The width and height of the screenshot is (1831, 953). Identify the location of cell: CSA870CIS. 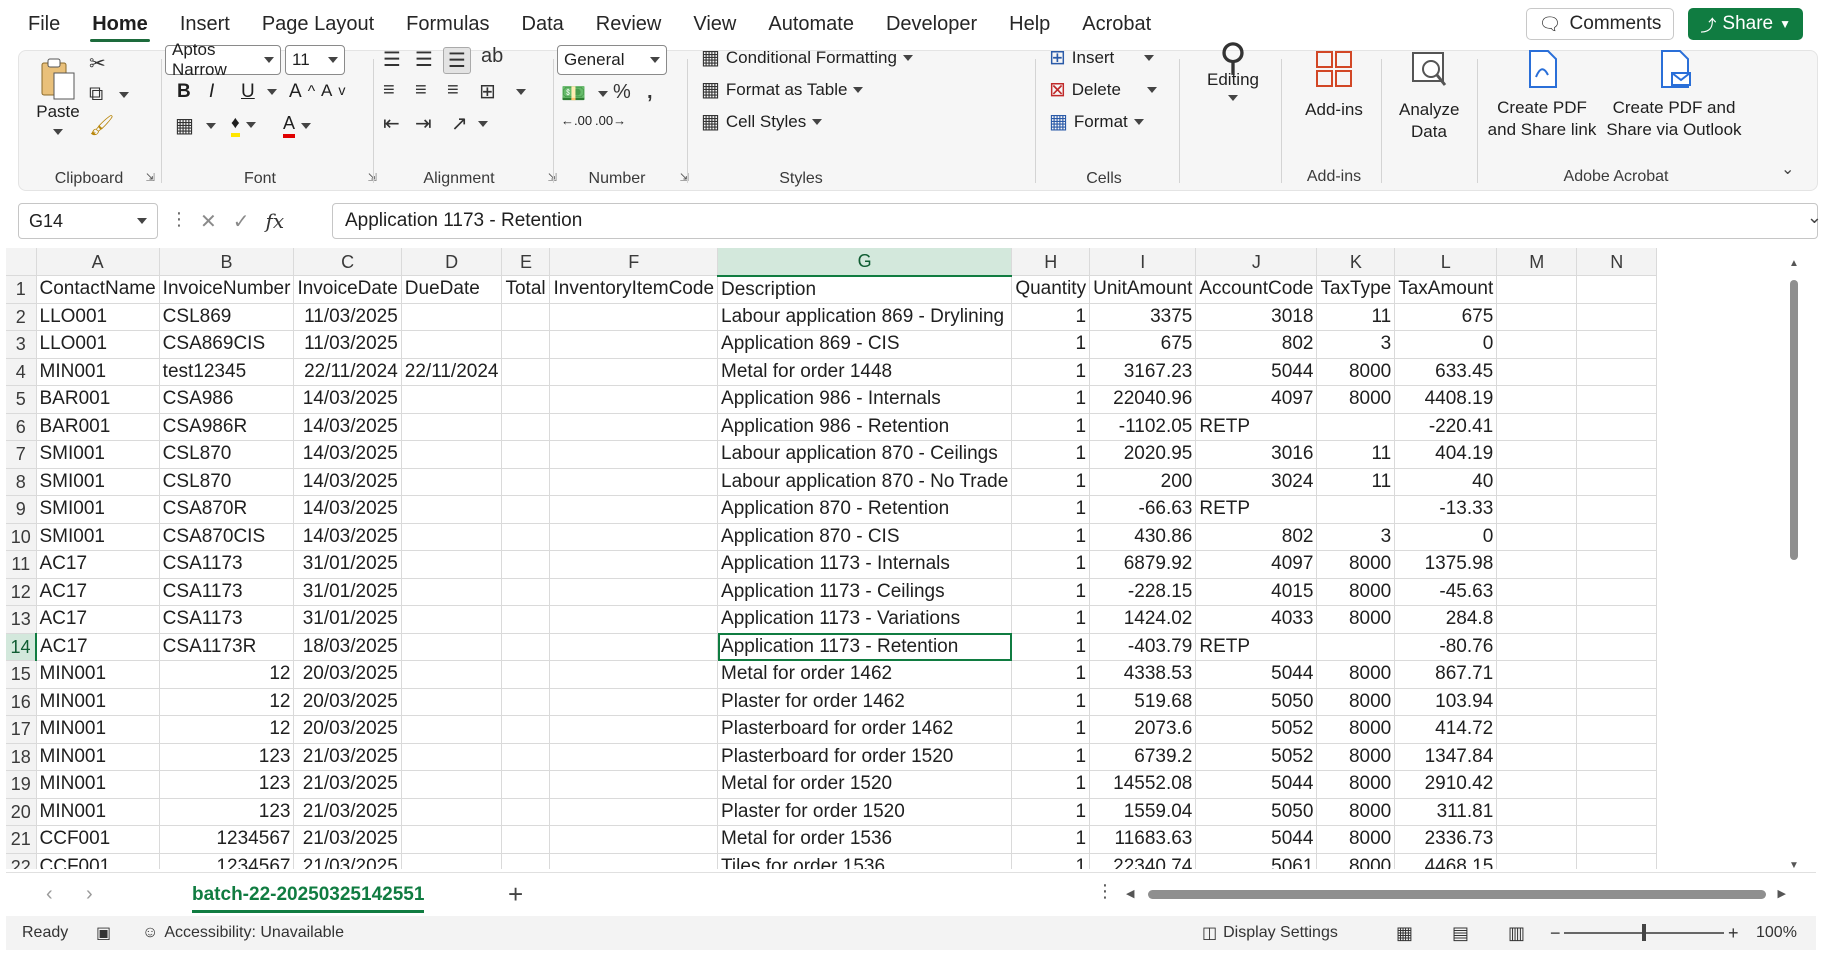
(227, 537).